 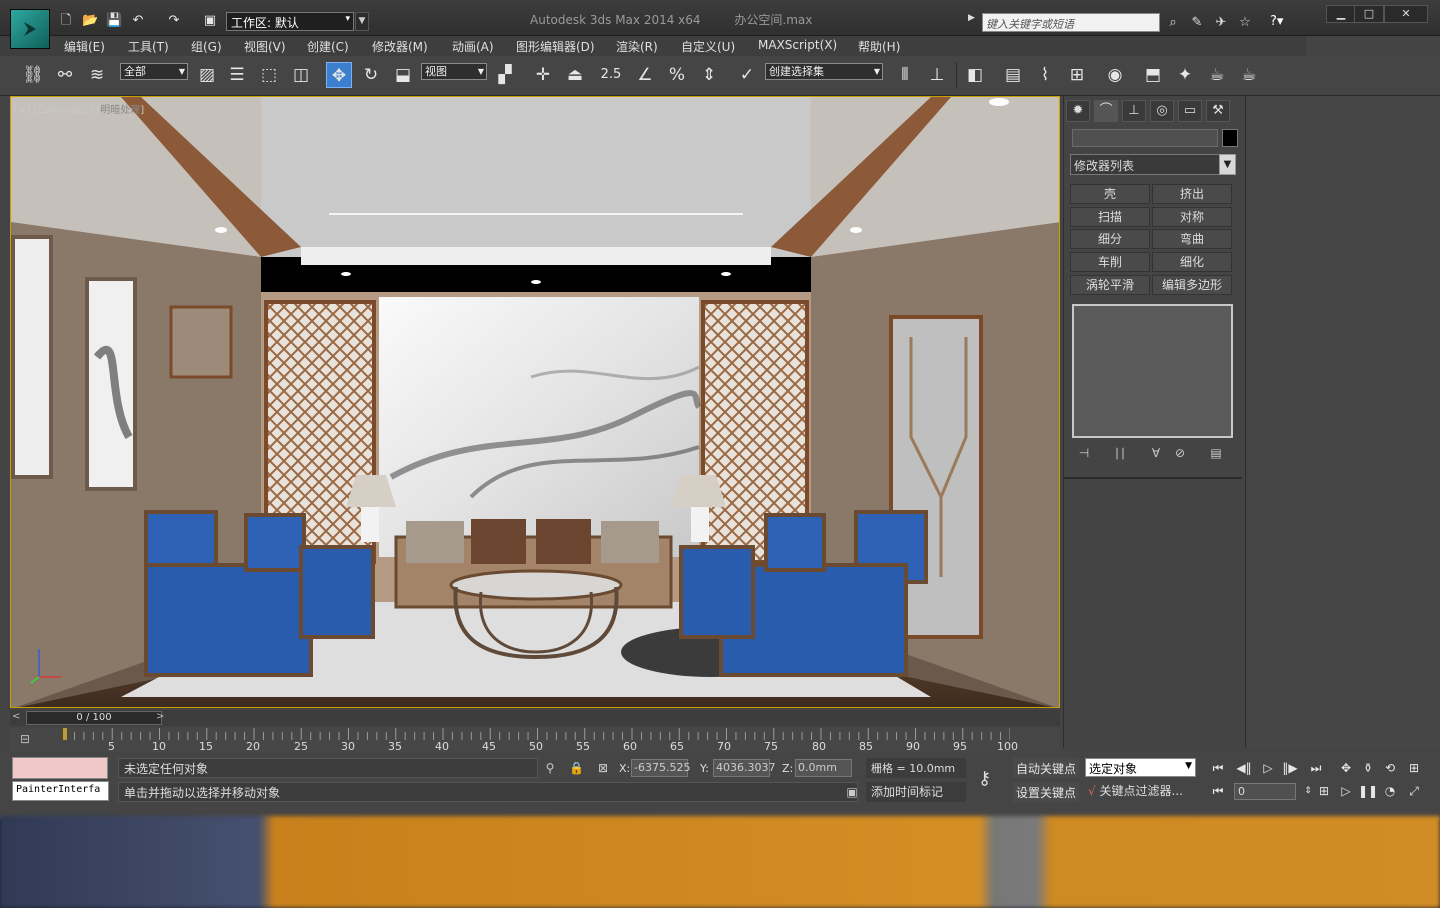 What do you see at coordinates (371, 75) in the screenshot?
I see `select-rotate-icon: ↻` at bounding box center [371, 75].